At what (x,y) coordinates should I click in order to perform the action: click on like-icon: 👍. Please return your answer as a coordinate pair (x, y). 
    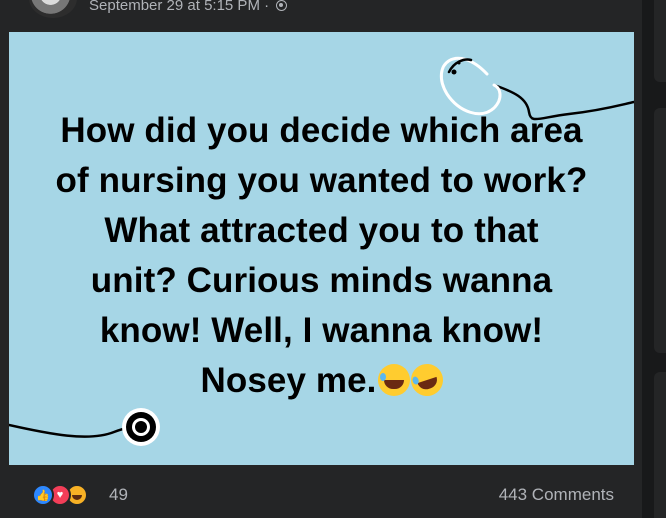
    Looking at the image, I should click on (43, 495).